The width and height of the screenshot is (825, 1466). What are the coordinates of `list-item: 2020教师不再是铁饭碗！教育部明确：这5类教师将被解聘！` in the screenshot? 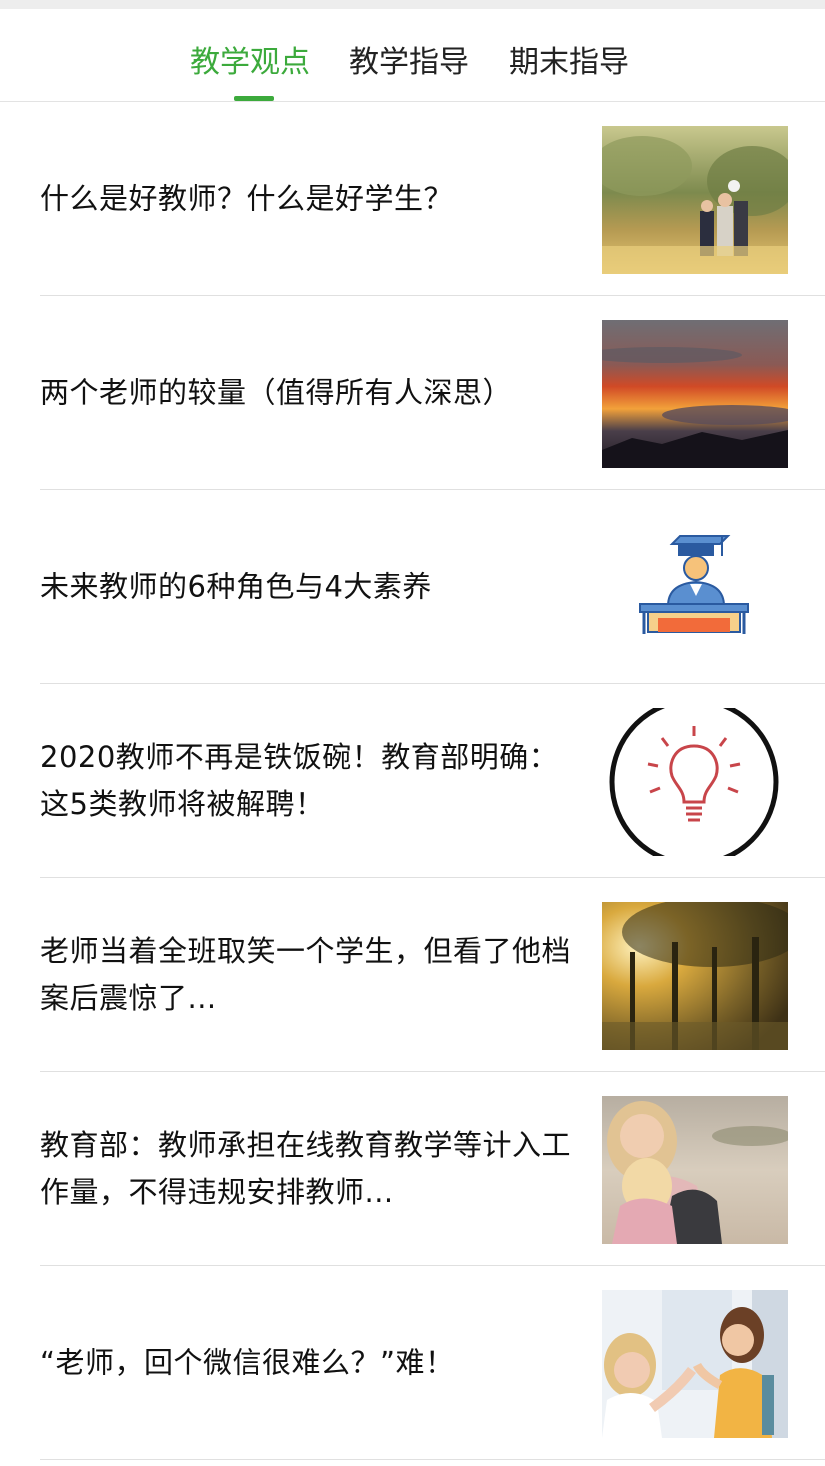 It's located at (432, 781).